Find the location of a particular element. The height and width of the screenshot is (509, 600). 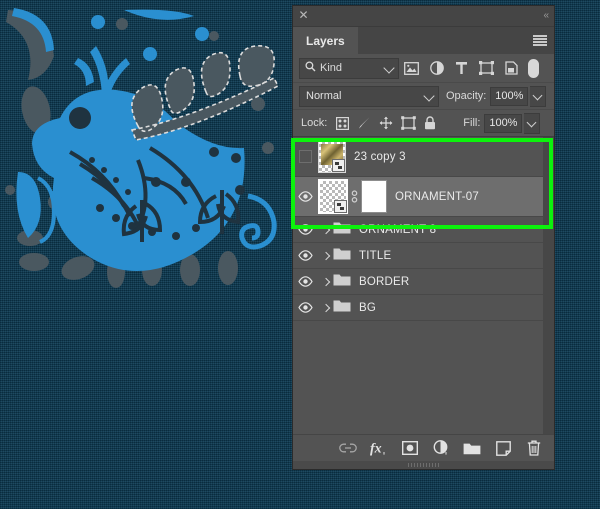

blend-mode-bar: Normal Opacity: 100% is located at coordinates (423, 96).